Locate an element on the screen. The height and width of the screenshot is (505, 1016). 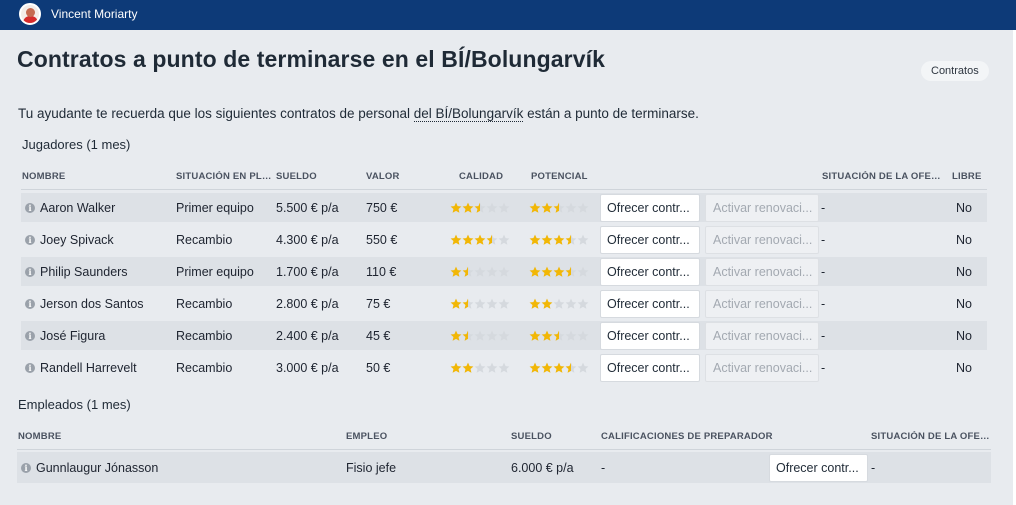
col-name: NOMBRE is located at coordinates (92, 176).